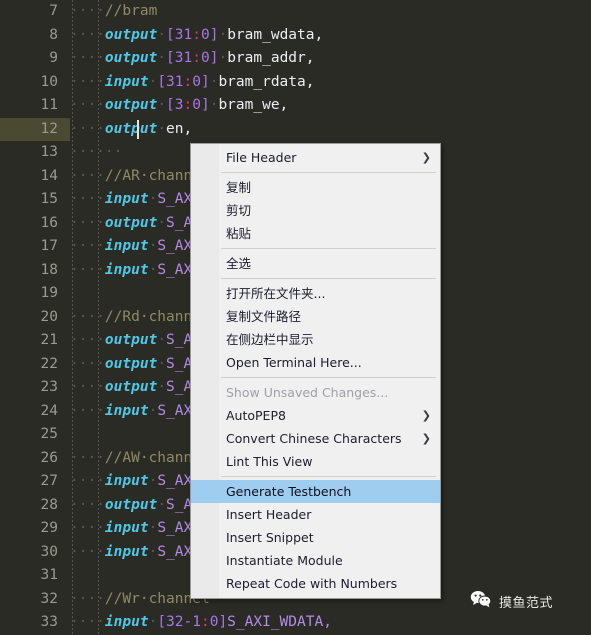  What do you see at coordinates (140, 318) in the screenshot?
I see `code-text: ····//Rd·channel` at bounding box center [140, 318].